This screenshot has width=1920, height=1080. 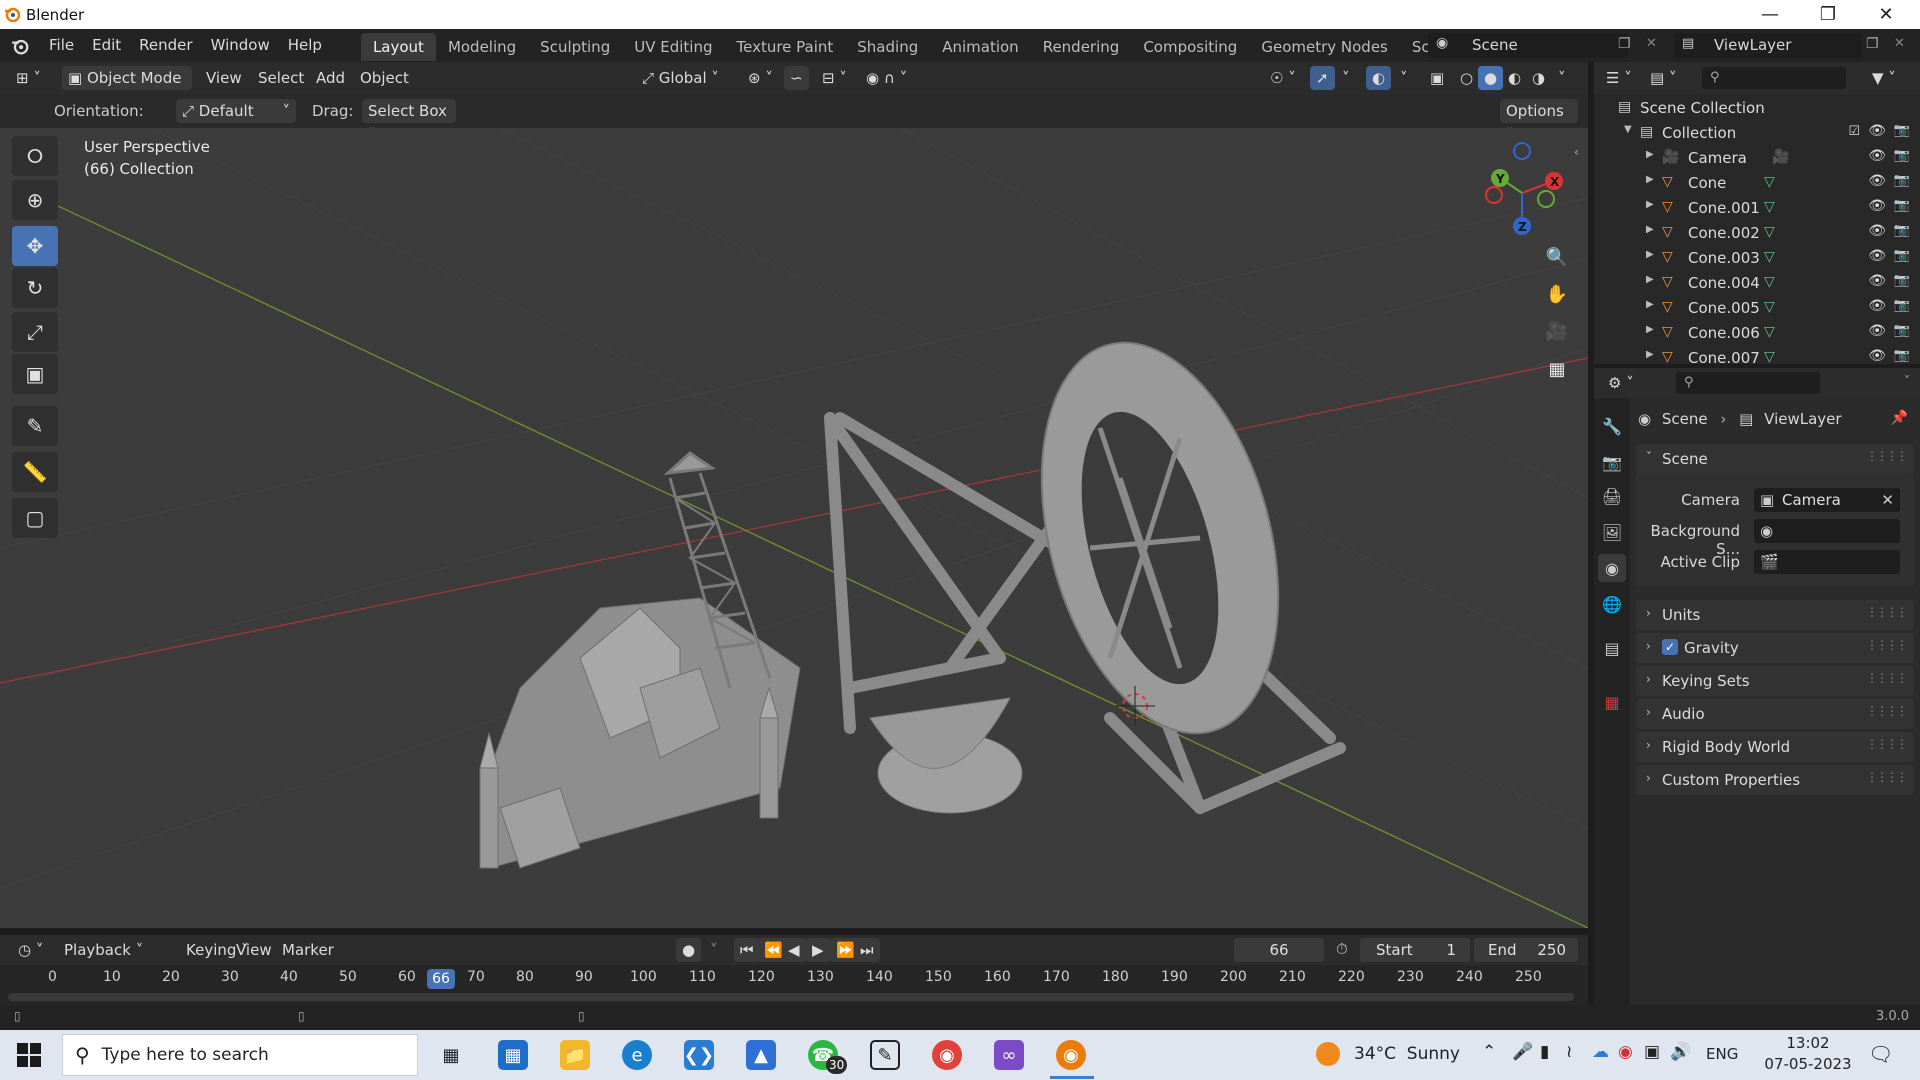 What do you see at coordinates (1612, 702) in the screenshot?
I see `texture-tab-icon: ▦` at bounding box center [1612, 702].